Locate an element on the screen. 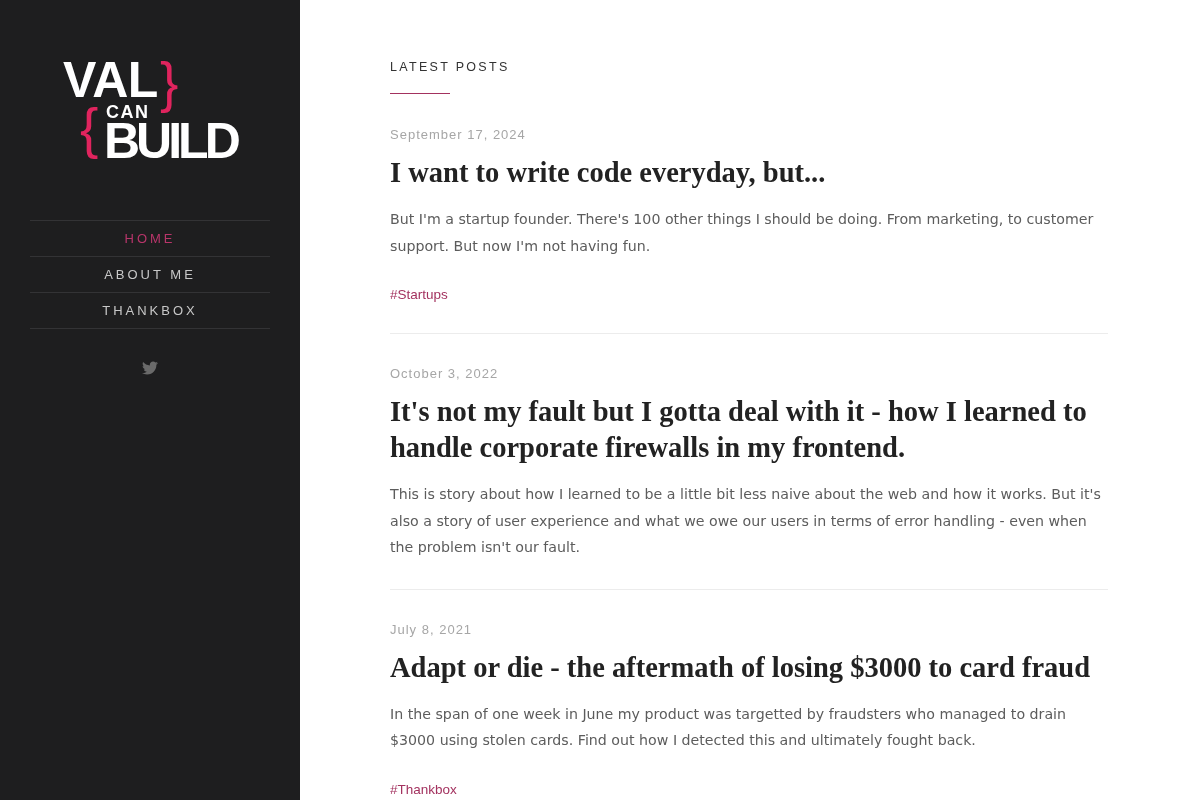 The image size is (1200, 800). post-excerpt: This is story about how I learned to be a little bit less naive about the web and how it works. But it's also a story of user experience and what we owe our users in terms of error handling - even when the problem isn't our fault. is located at coordinates (746, 521).